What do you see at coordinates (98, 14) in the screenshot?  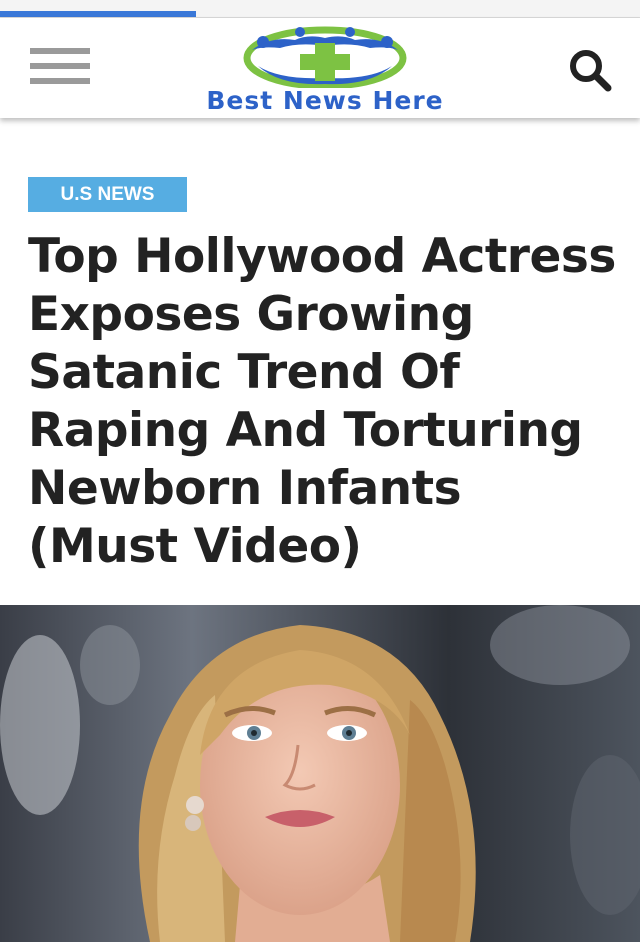 I see `page-load-progress-bar` at bounding box center [98, 14].